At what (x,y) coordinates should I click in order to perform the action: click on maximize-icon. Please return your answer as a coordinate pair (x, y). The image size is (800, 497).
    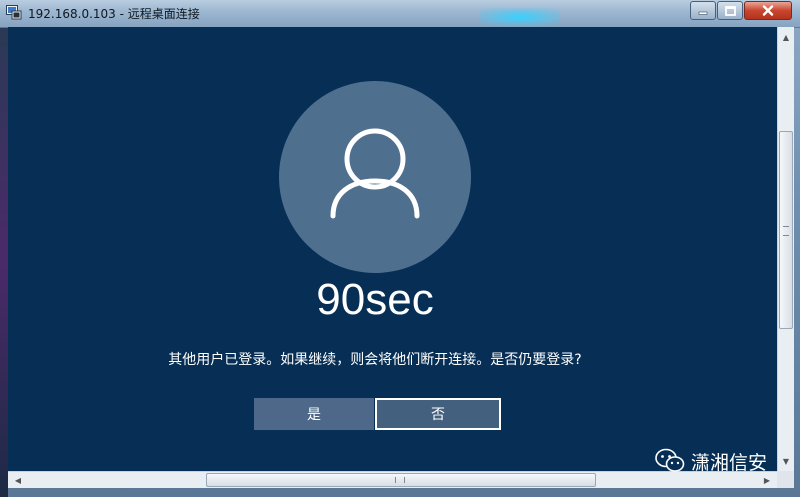
    Looking at the image, I should click on (730, 10).